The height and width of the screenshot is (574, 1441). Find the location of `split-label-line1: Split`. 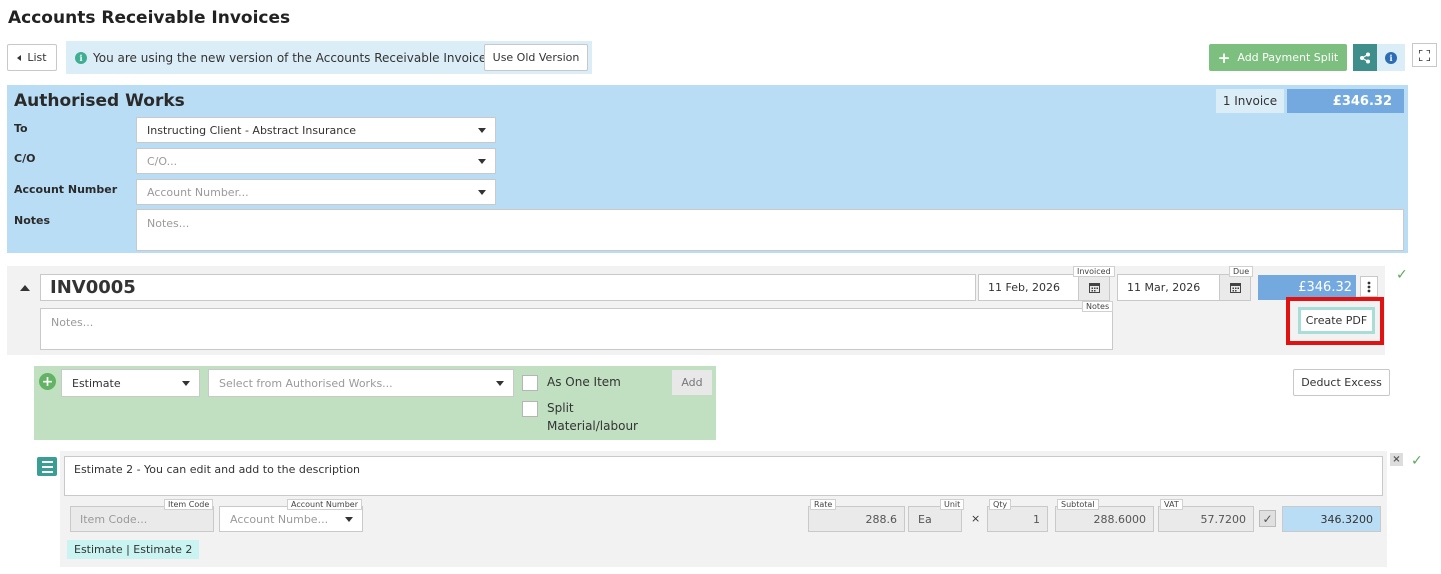

split-label-line1: Split is located at coordinates (560, 408).